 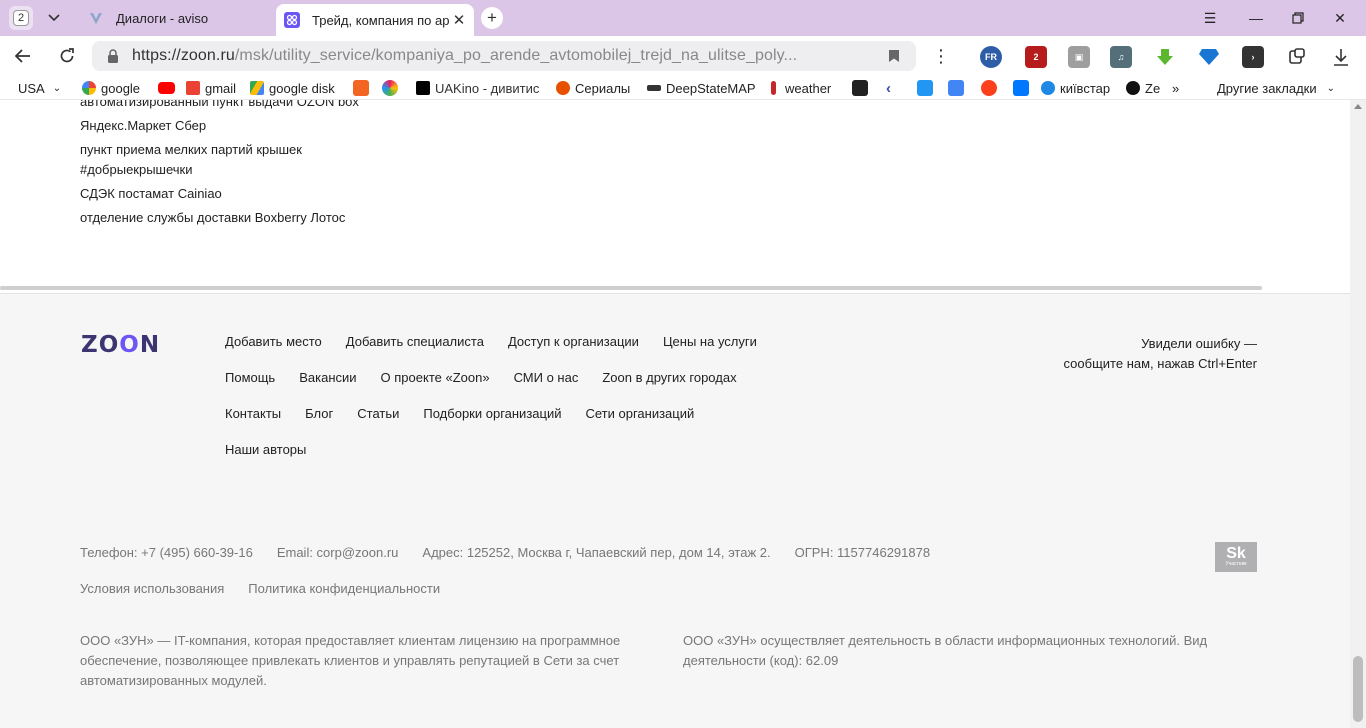 What do you see at coordinates (143, 125) in the screenshot?
I see `list-item: Яндекс.Маркет Сбер` at bounding box center [143, 125].